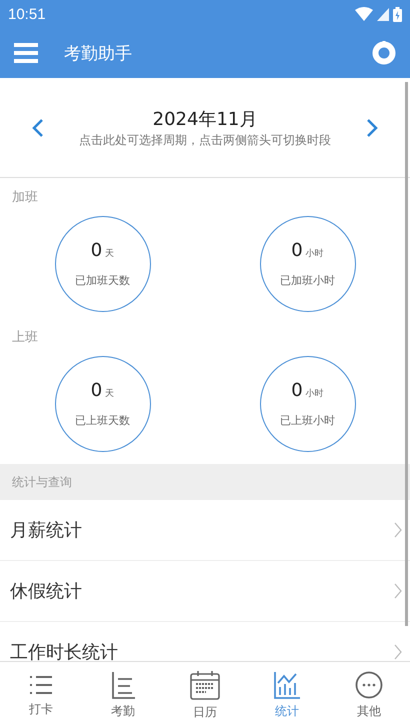  Describe the element at coordinates (205, 591) in the screenshot. I see `list-item: 休假统计` at that location.